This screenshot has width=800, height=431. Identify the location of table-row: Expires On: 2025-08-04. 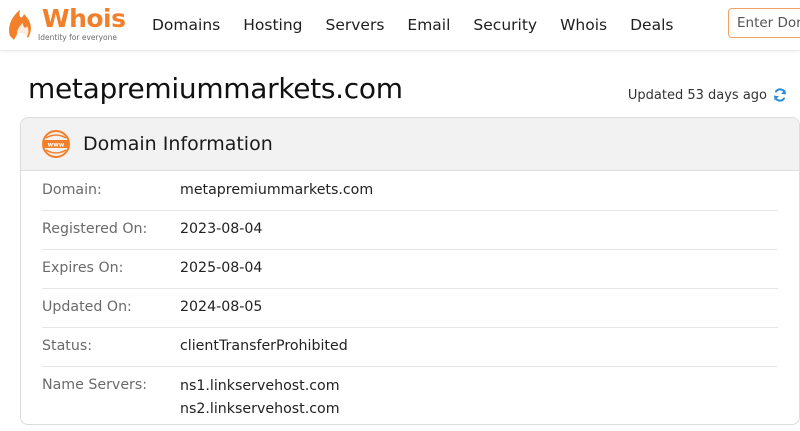
(410, 269).